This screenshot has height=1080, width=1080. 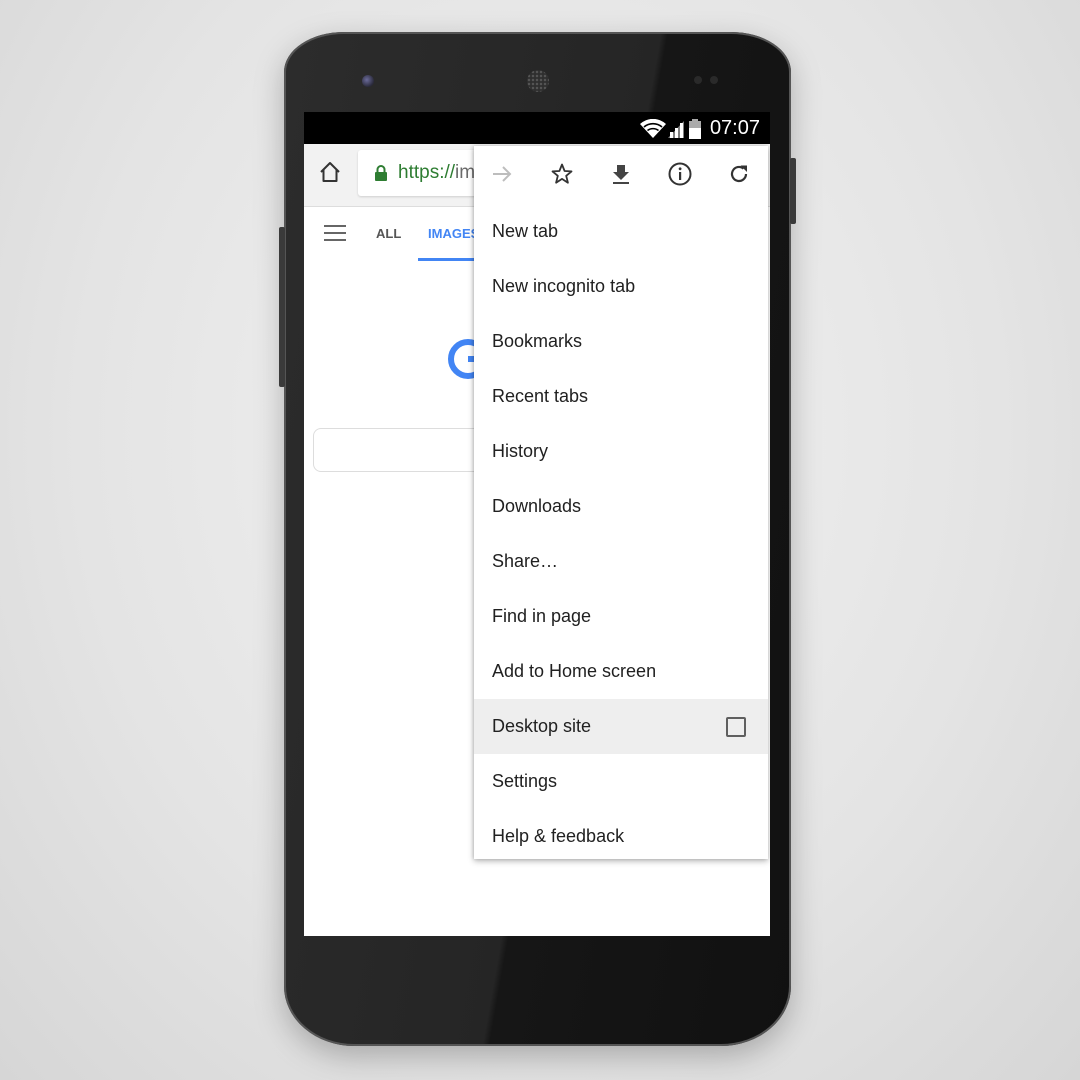 I want to click on status-time: 07:07, so click(x=734, y=128).